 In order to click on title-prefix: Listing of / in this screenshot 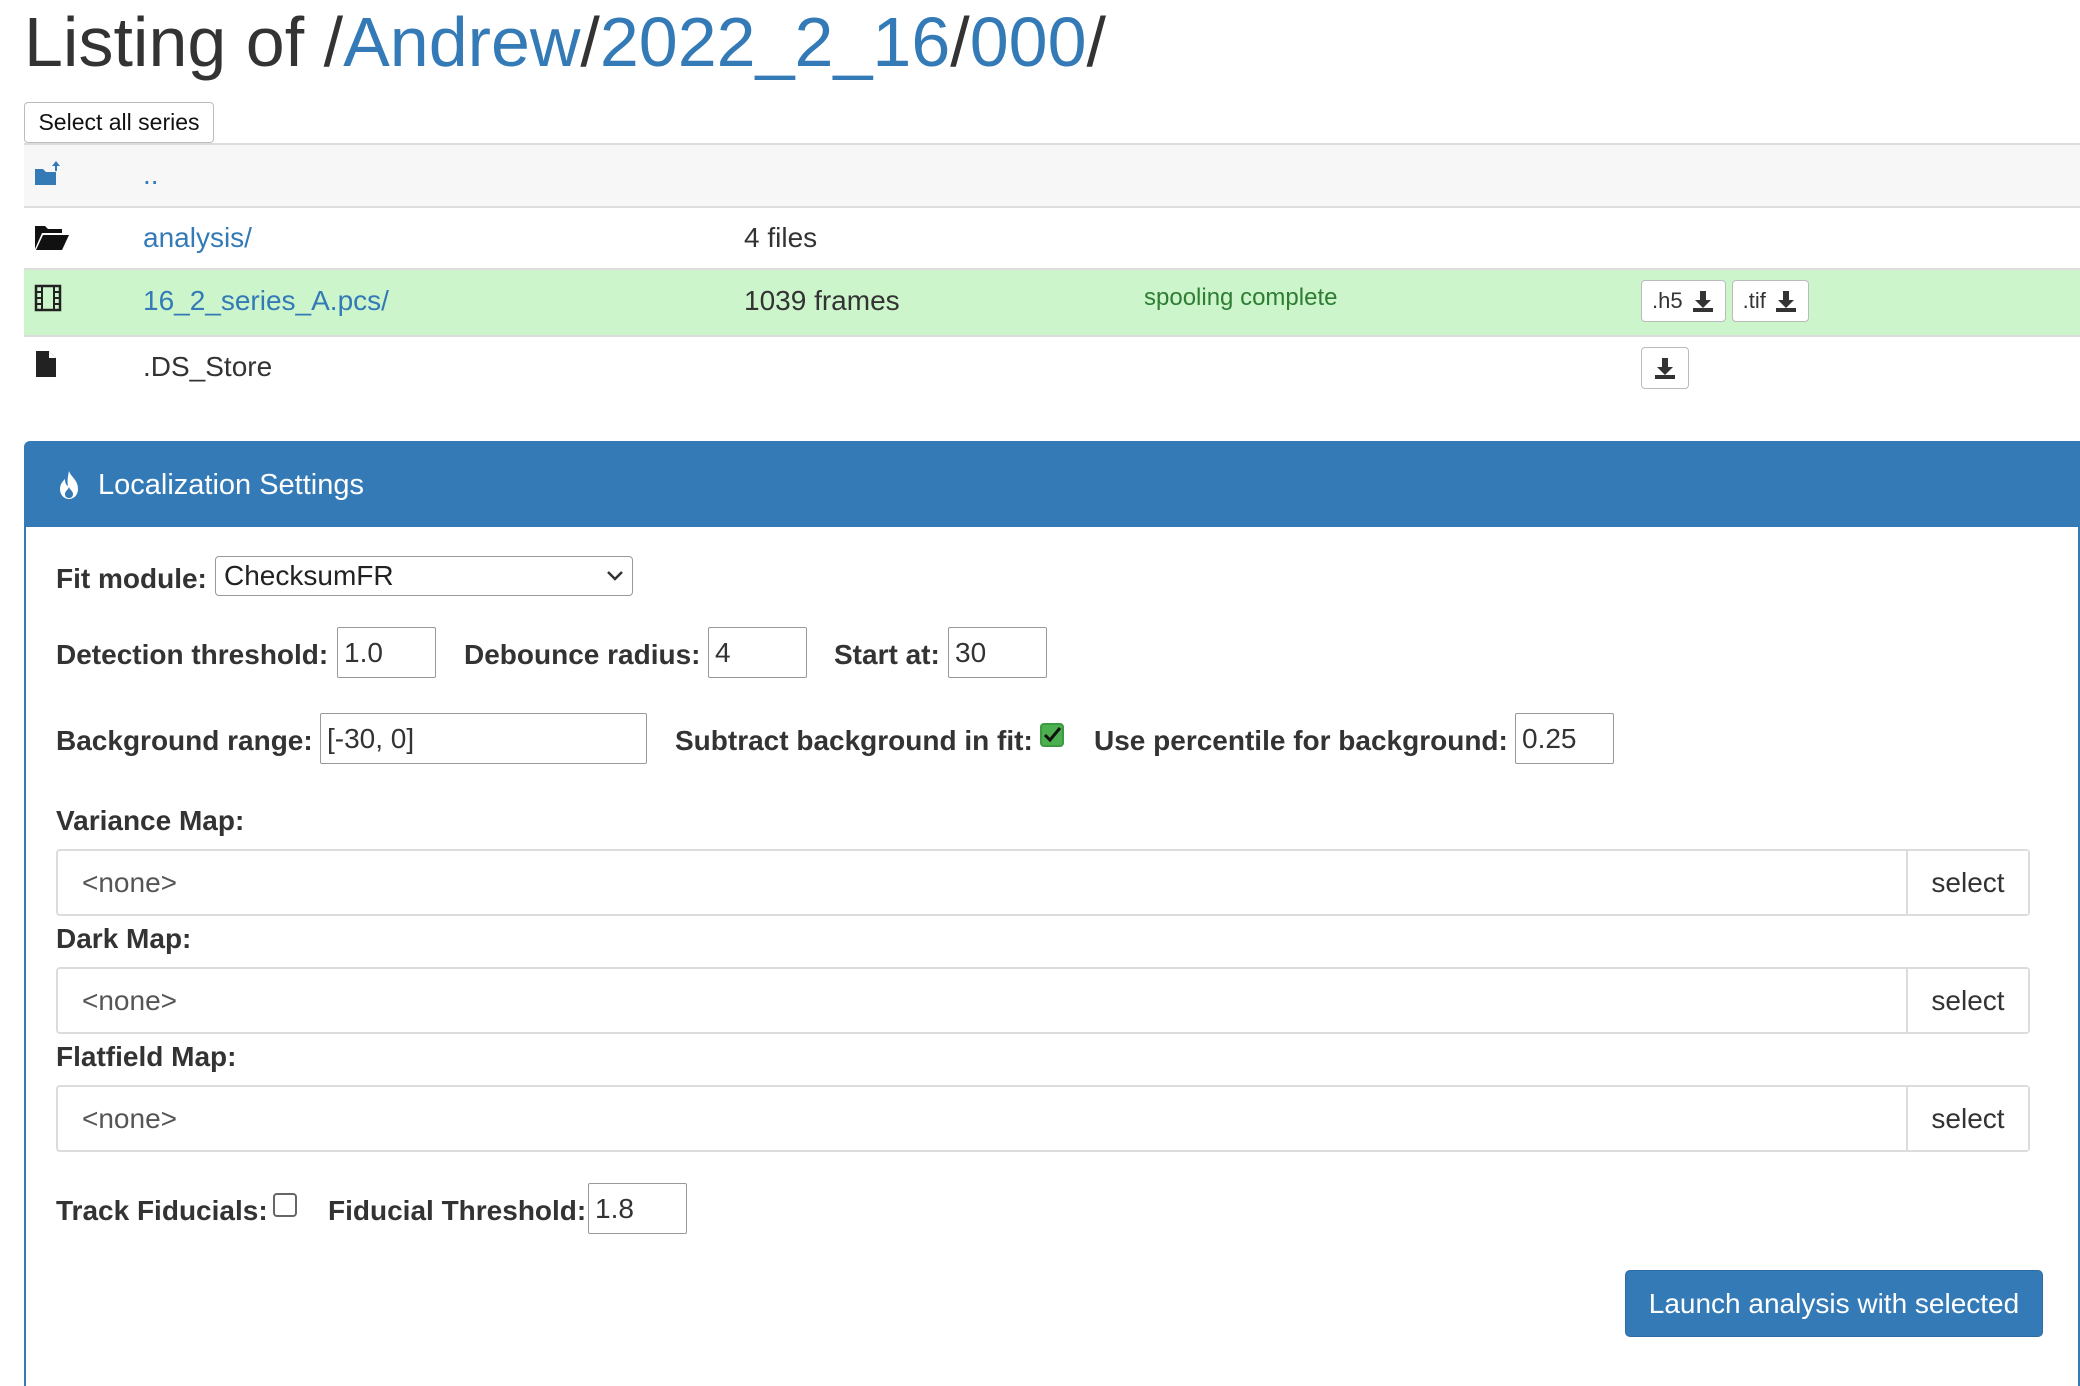, I will do `click(184, 42)`.